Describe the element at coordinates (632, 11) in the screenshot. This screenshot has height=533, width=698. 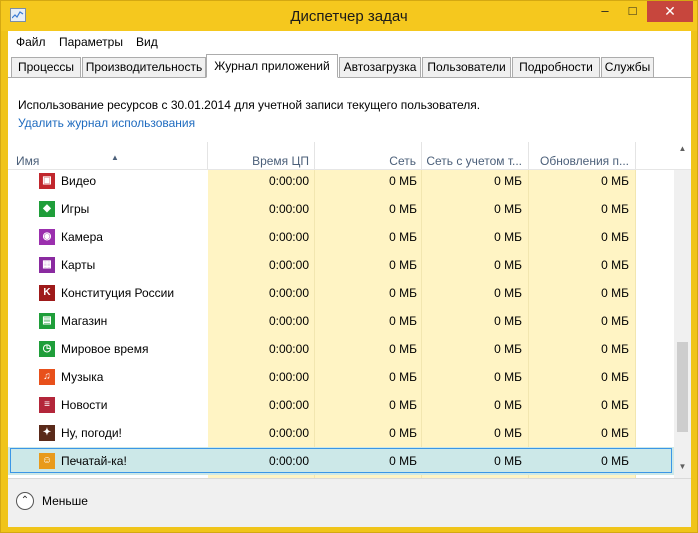
I see `maximize-button: □` at that location.